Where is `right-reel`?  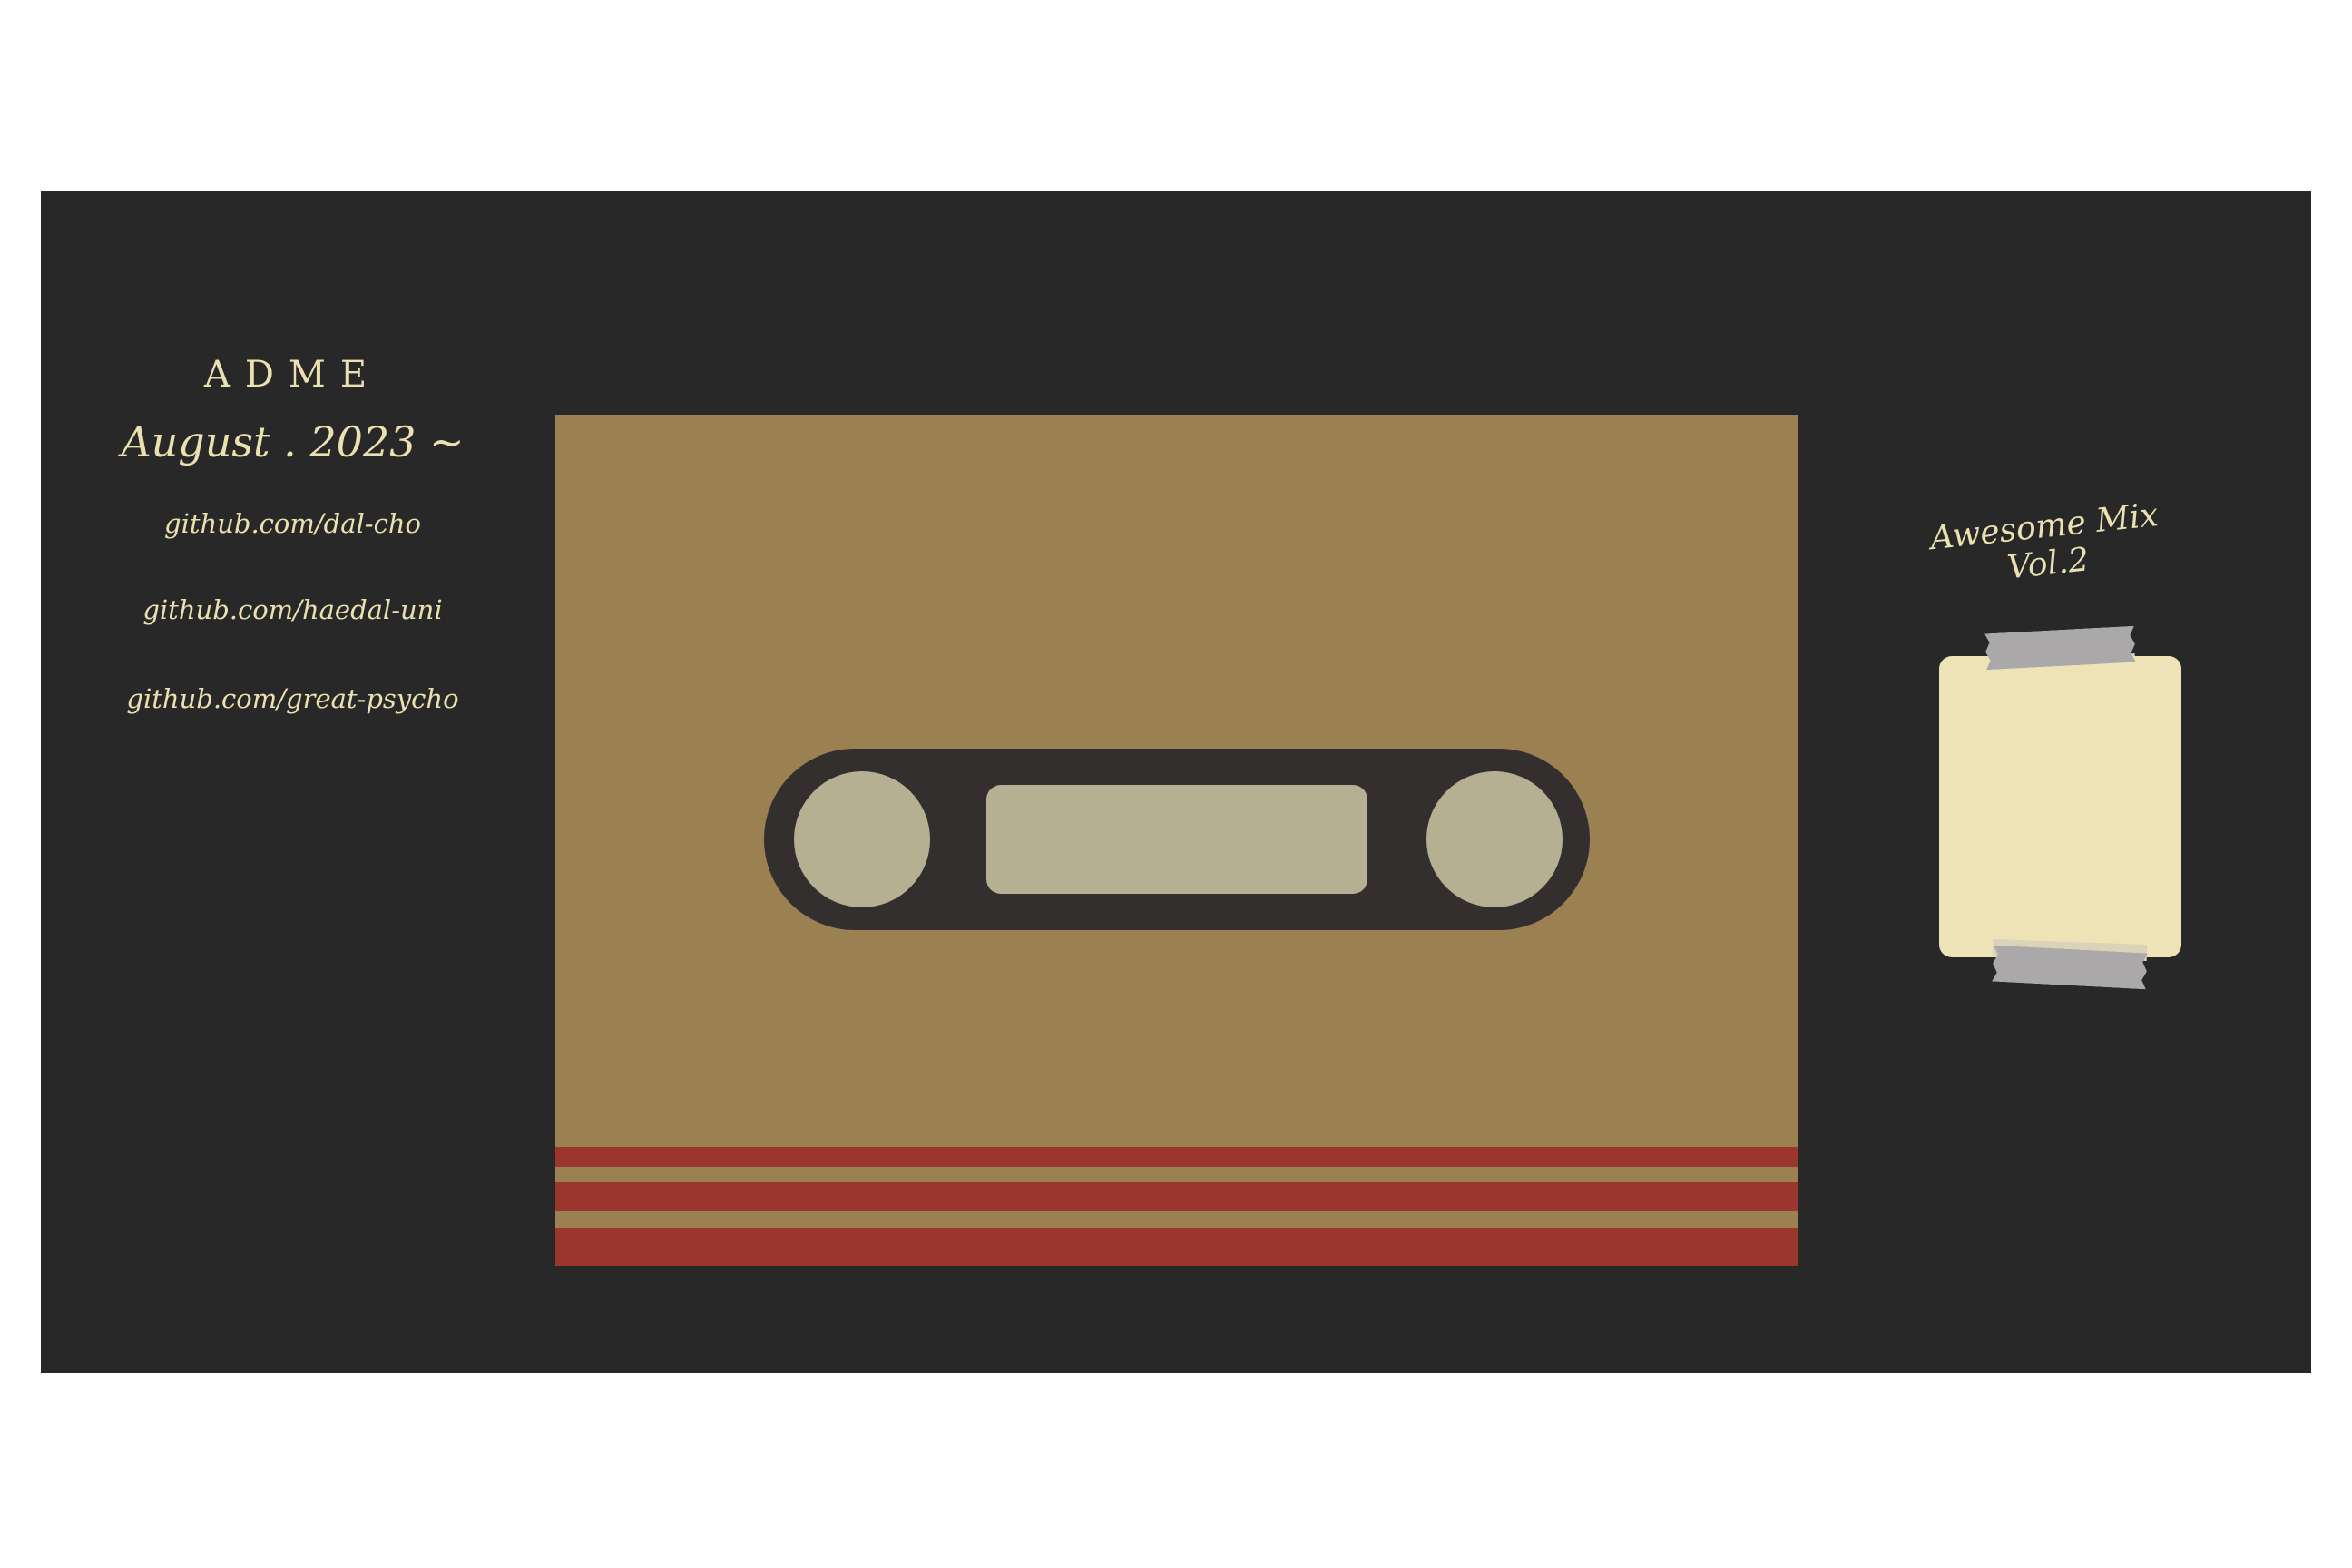
right-reel is located at coordinates (1494, 839).